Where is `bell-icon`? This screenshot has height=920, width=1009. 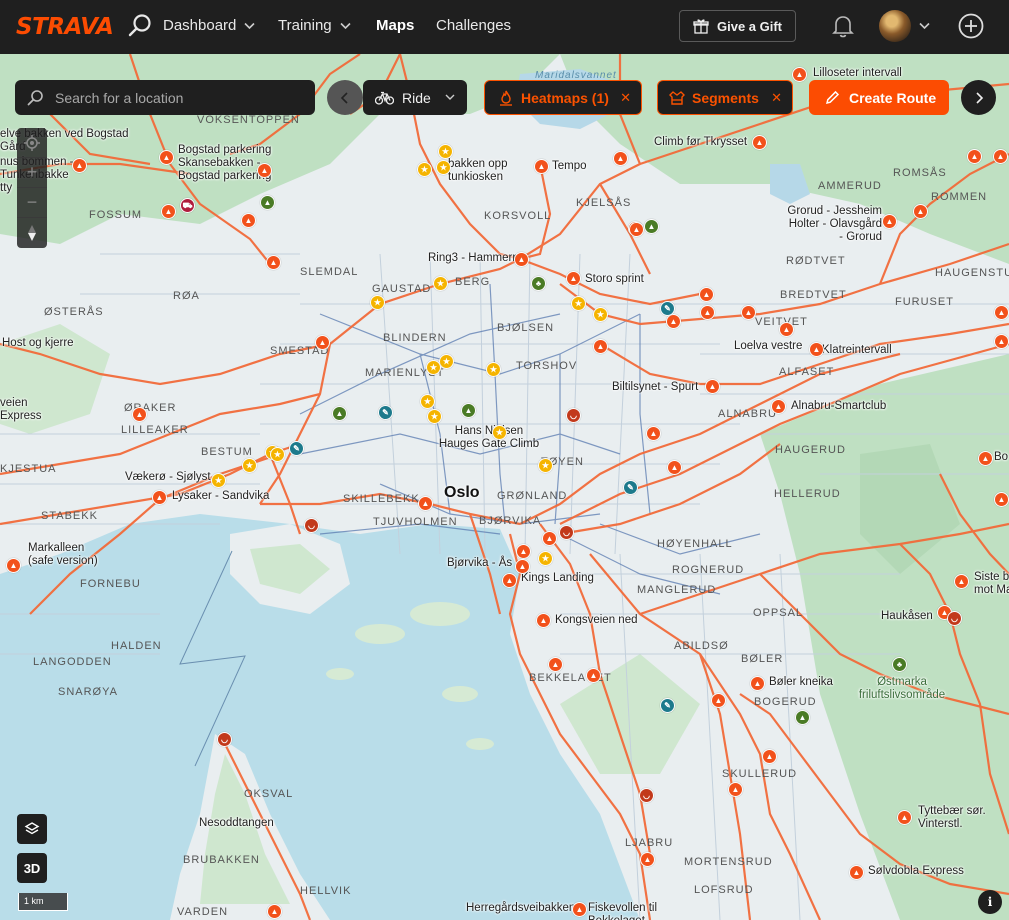 bell-icon is located at coordinates (843, 26).